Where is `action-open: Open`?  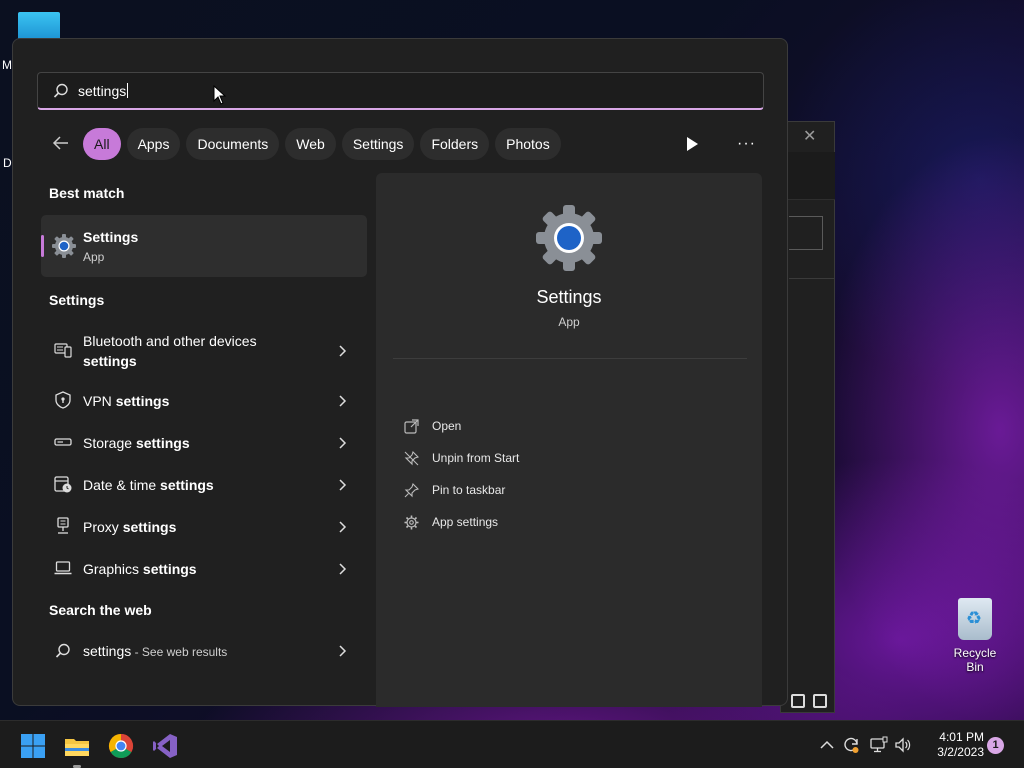
action-open: Open is located at coordinates (554, 428).